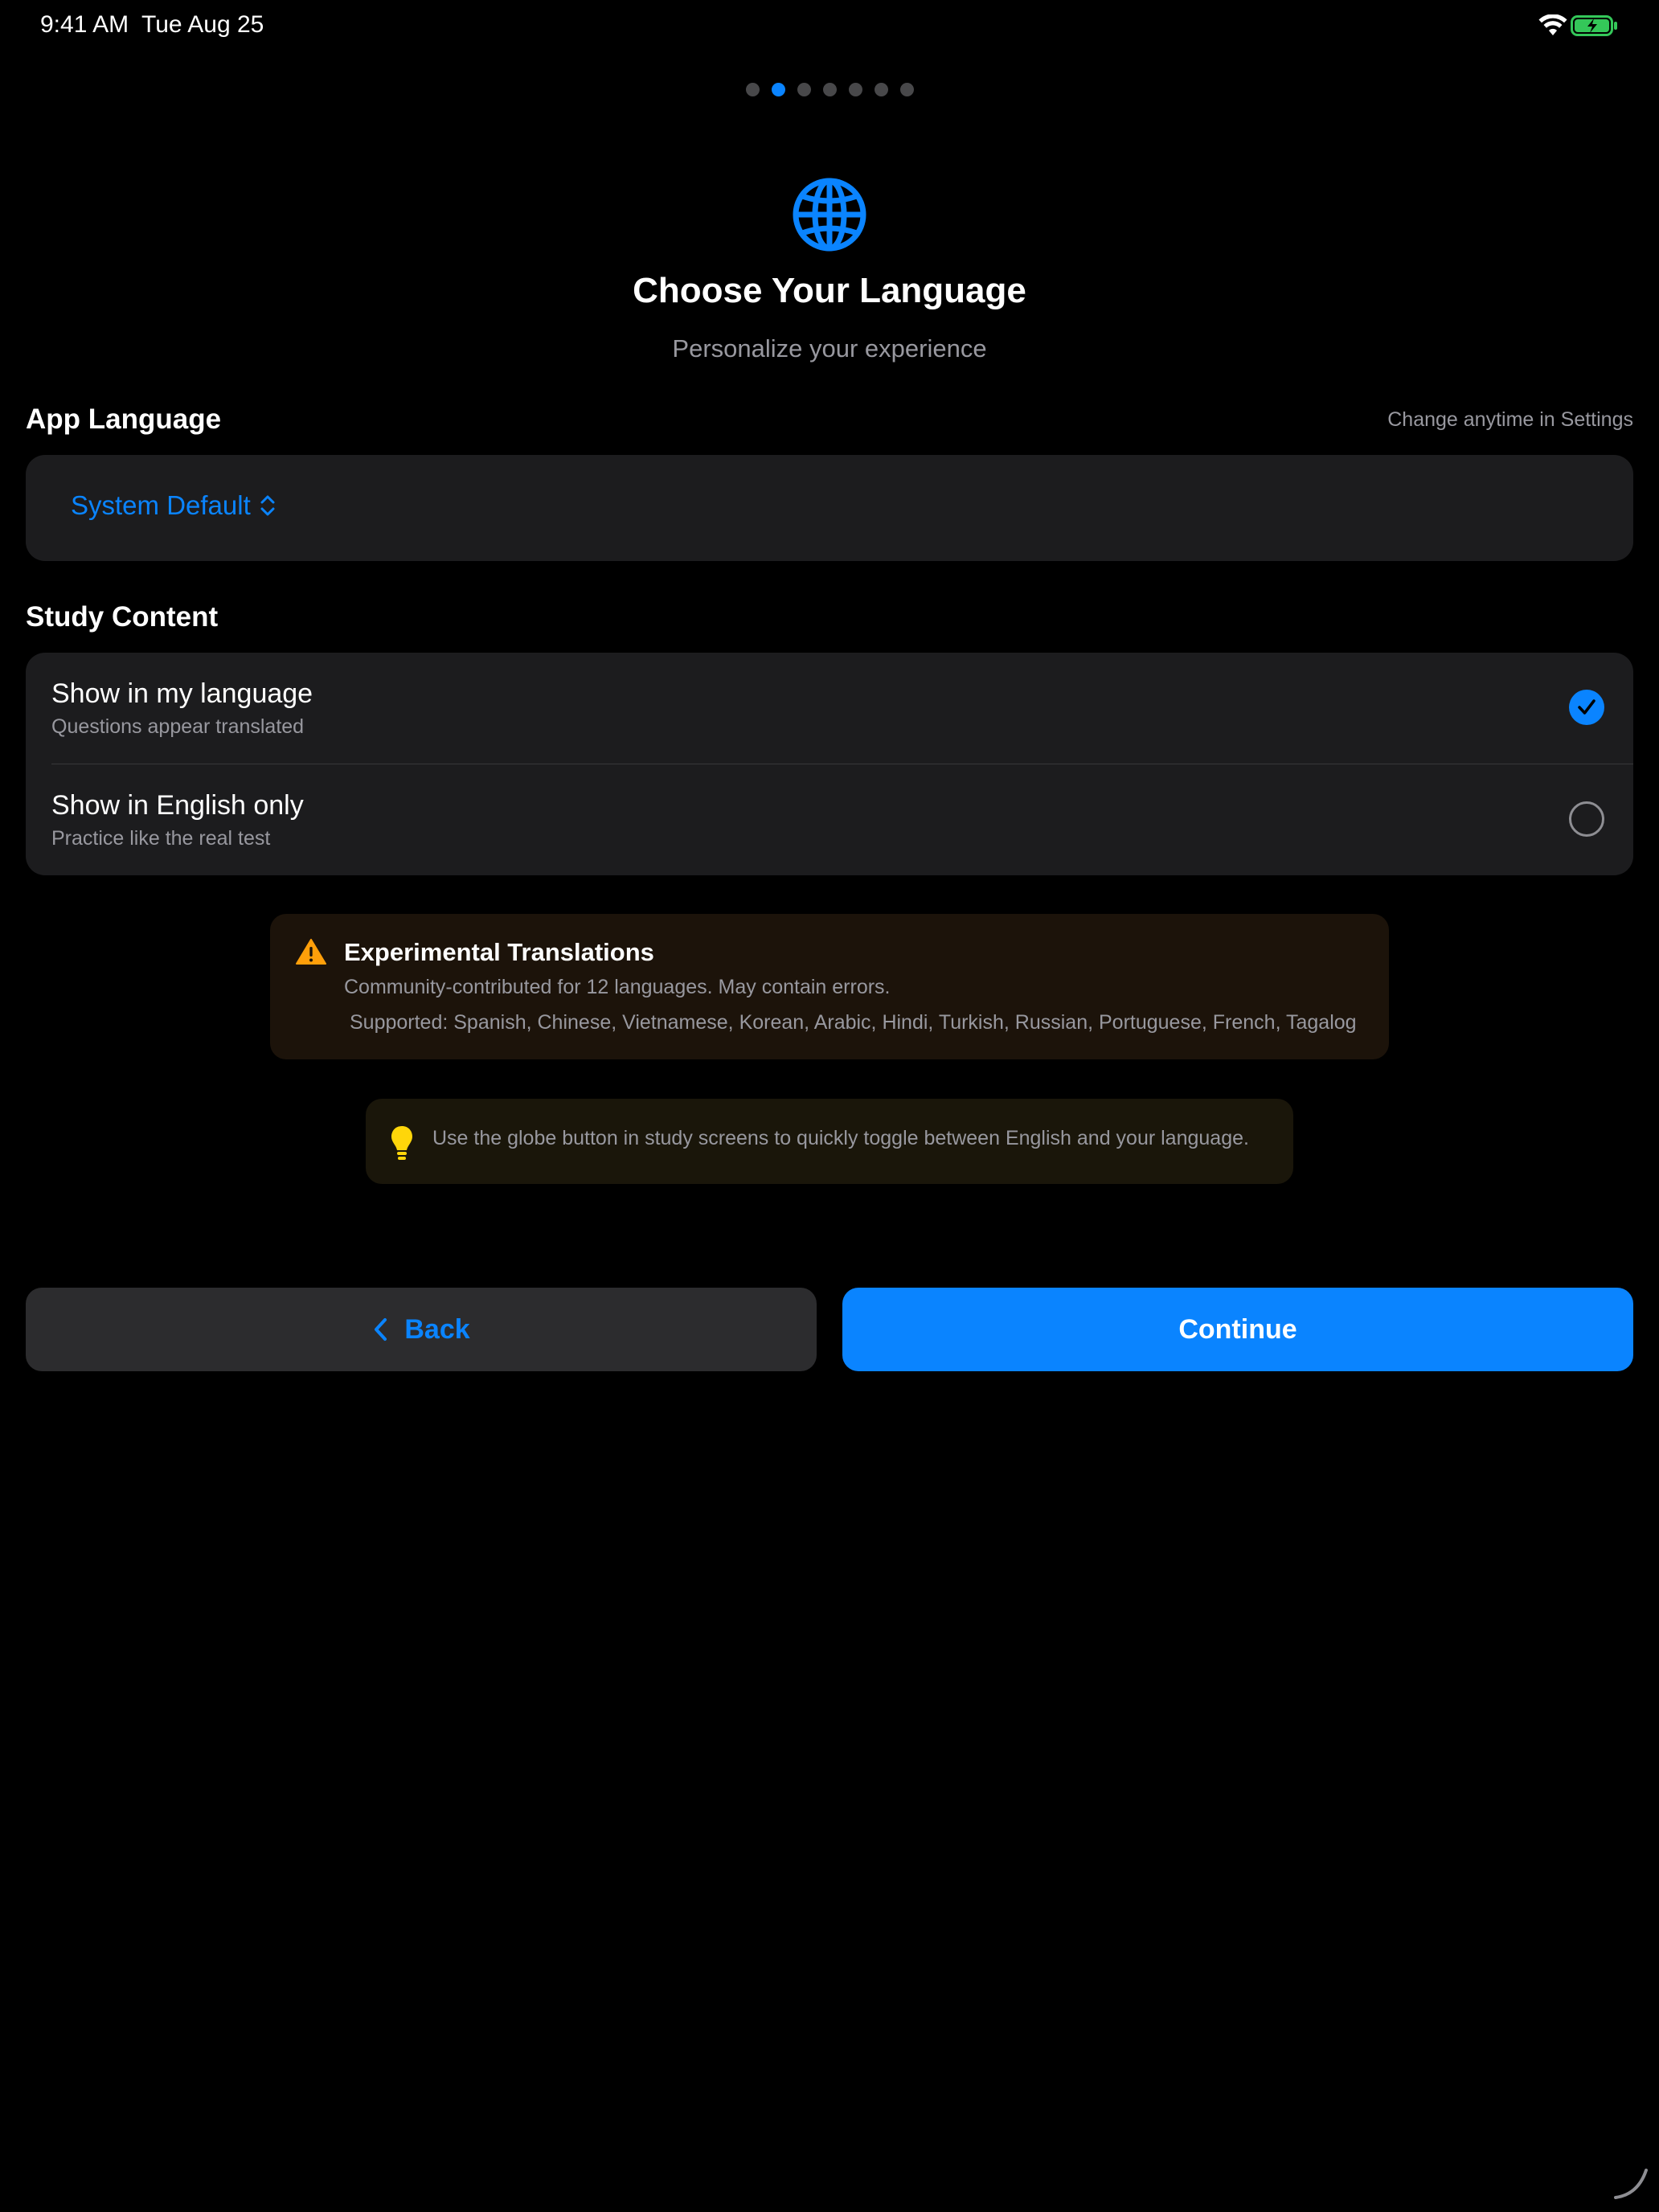 This screenshot has height=2212, width=1659. Describe the element at coordinates (401, 1143) in the screenshot. I see `lightbulb-icon` at that location.